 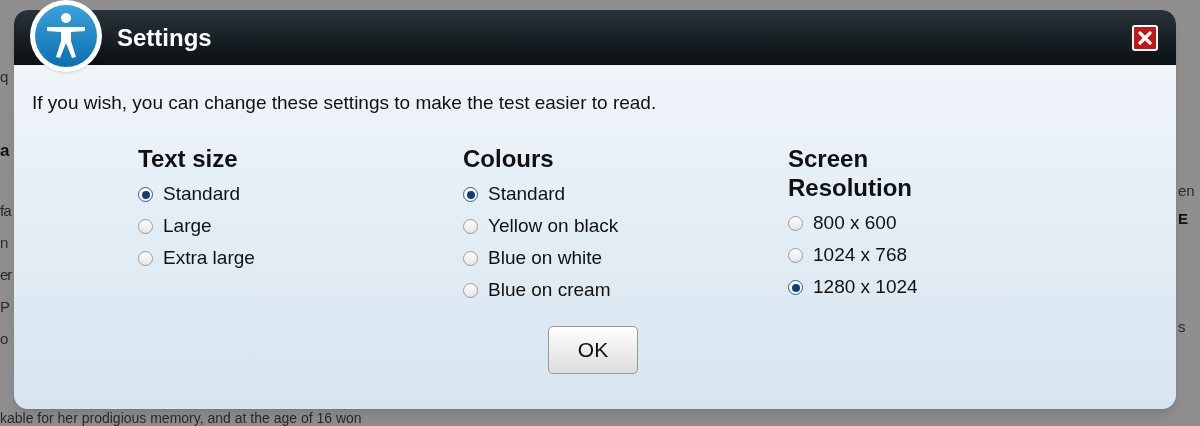 I want to click on ok-button: OK, so click(x=593, y=350).